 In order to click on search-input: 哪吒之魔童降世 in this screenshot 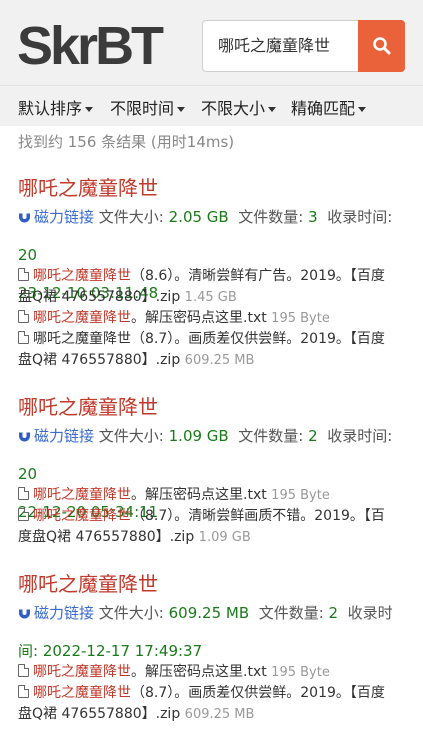, I will do `click(280, 46)`.